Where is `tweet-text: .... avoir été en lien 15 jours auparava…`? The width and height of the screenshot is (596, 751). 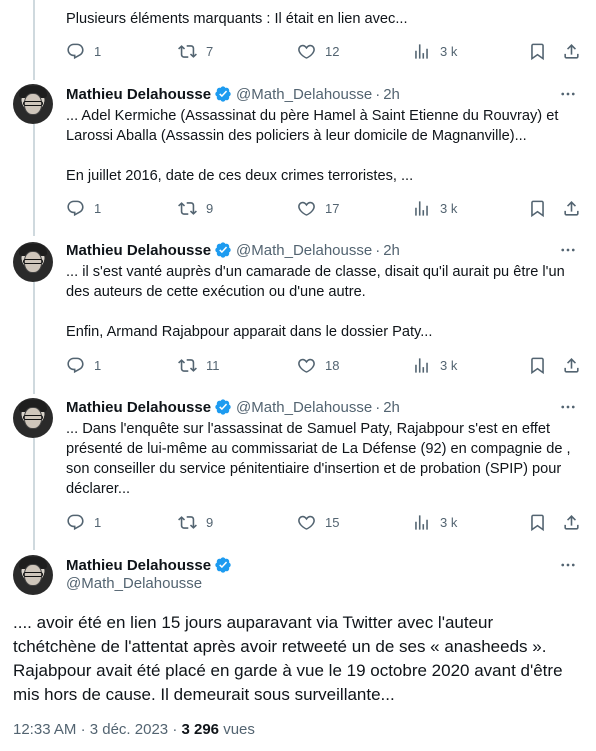 tweet-text: .... avoir été en lien 15 jours auparava… is located at coordinates (288, 658).